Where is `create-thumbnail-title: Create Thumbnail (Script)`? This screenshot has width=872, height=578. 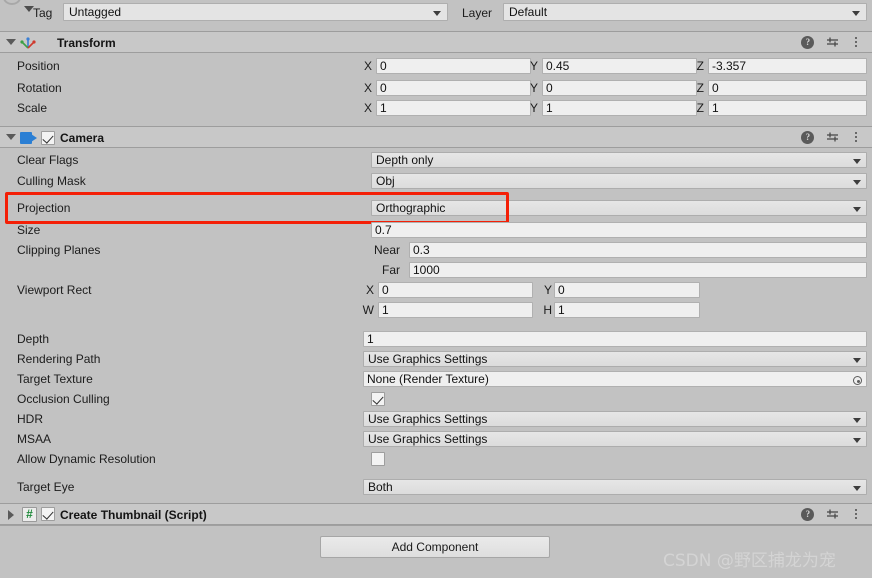 create-thumbnail-title: Create Thumbnail (Script) is located at coordinates (133, 515).